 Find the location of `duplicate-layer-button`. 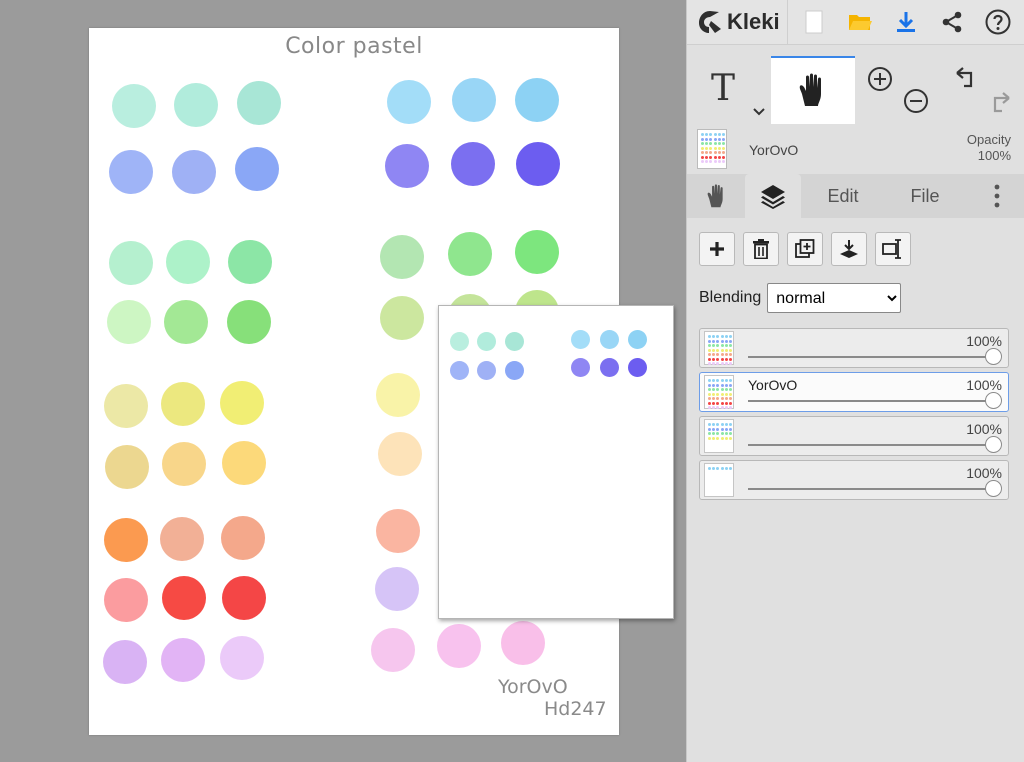

duplicate-layer-button is located at coordinates (805, 249).